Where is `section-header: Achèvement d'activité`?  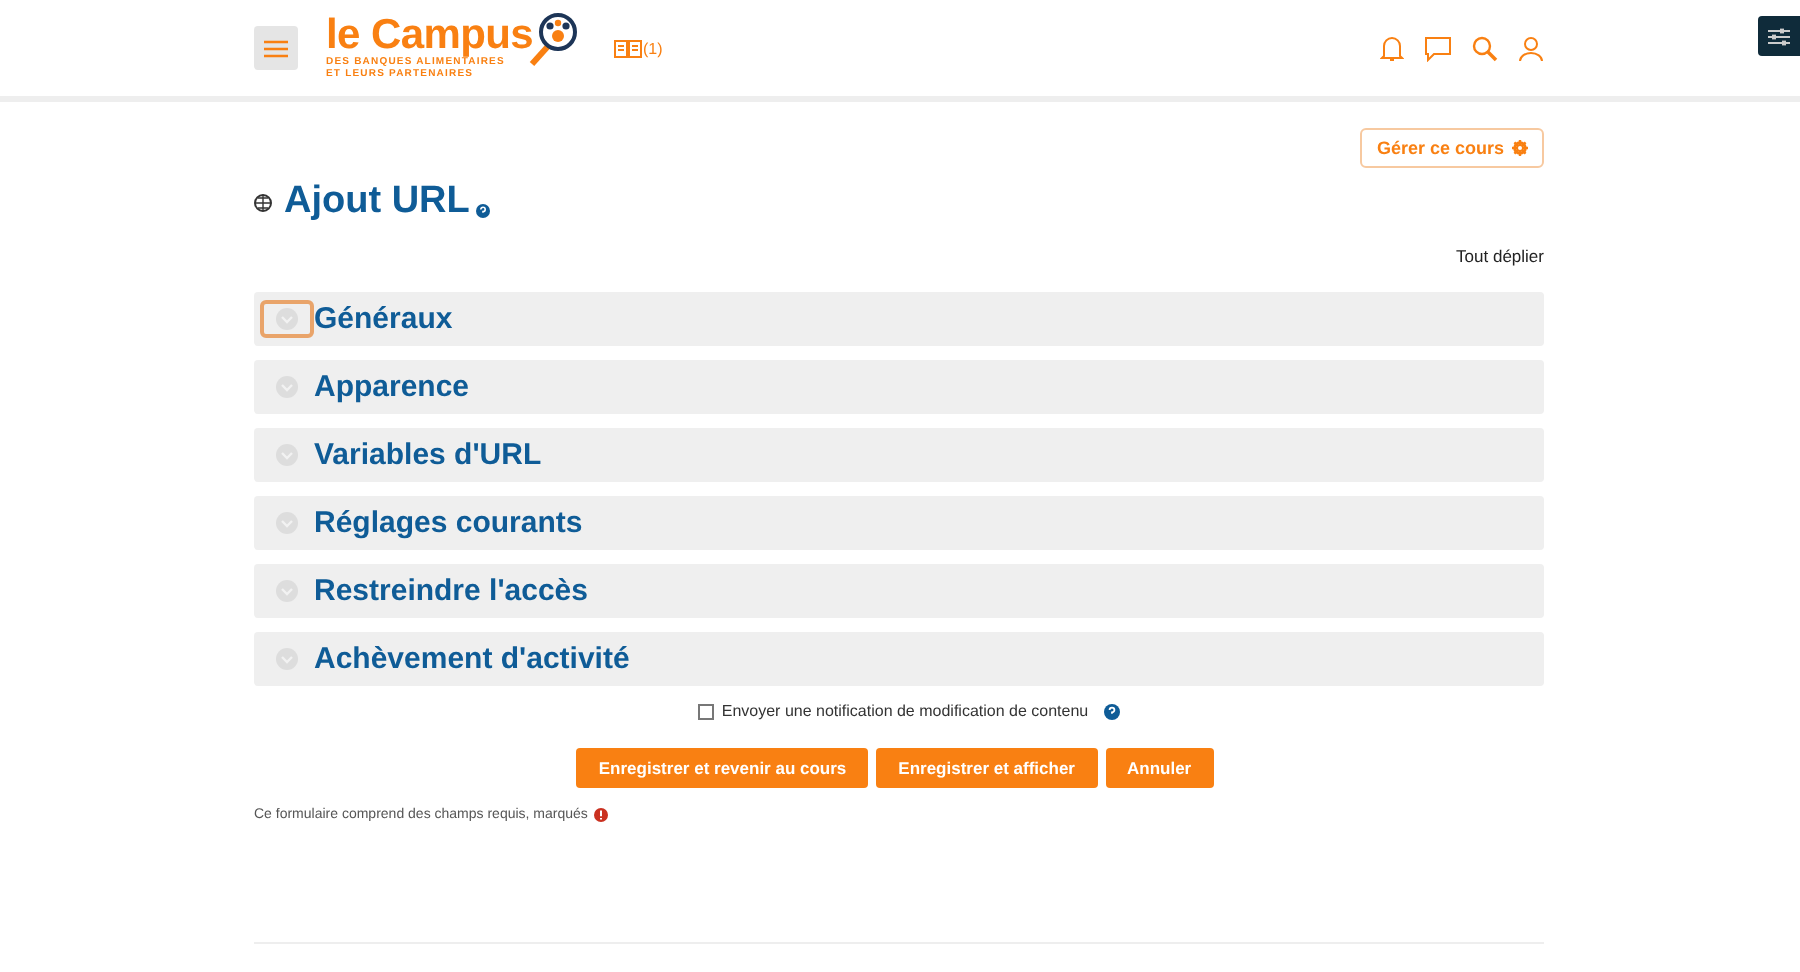 section-header: Achèvement d'activité is located at coordinates (899, 659).